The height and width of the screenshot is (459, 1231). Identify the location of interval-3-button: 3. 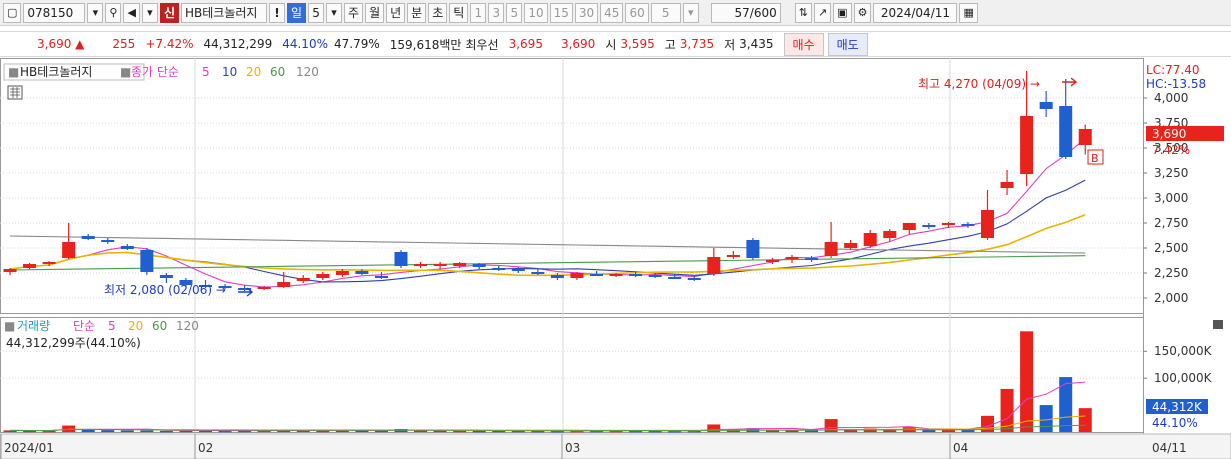
(496, 12).